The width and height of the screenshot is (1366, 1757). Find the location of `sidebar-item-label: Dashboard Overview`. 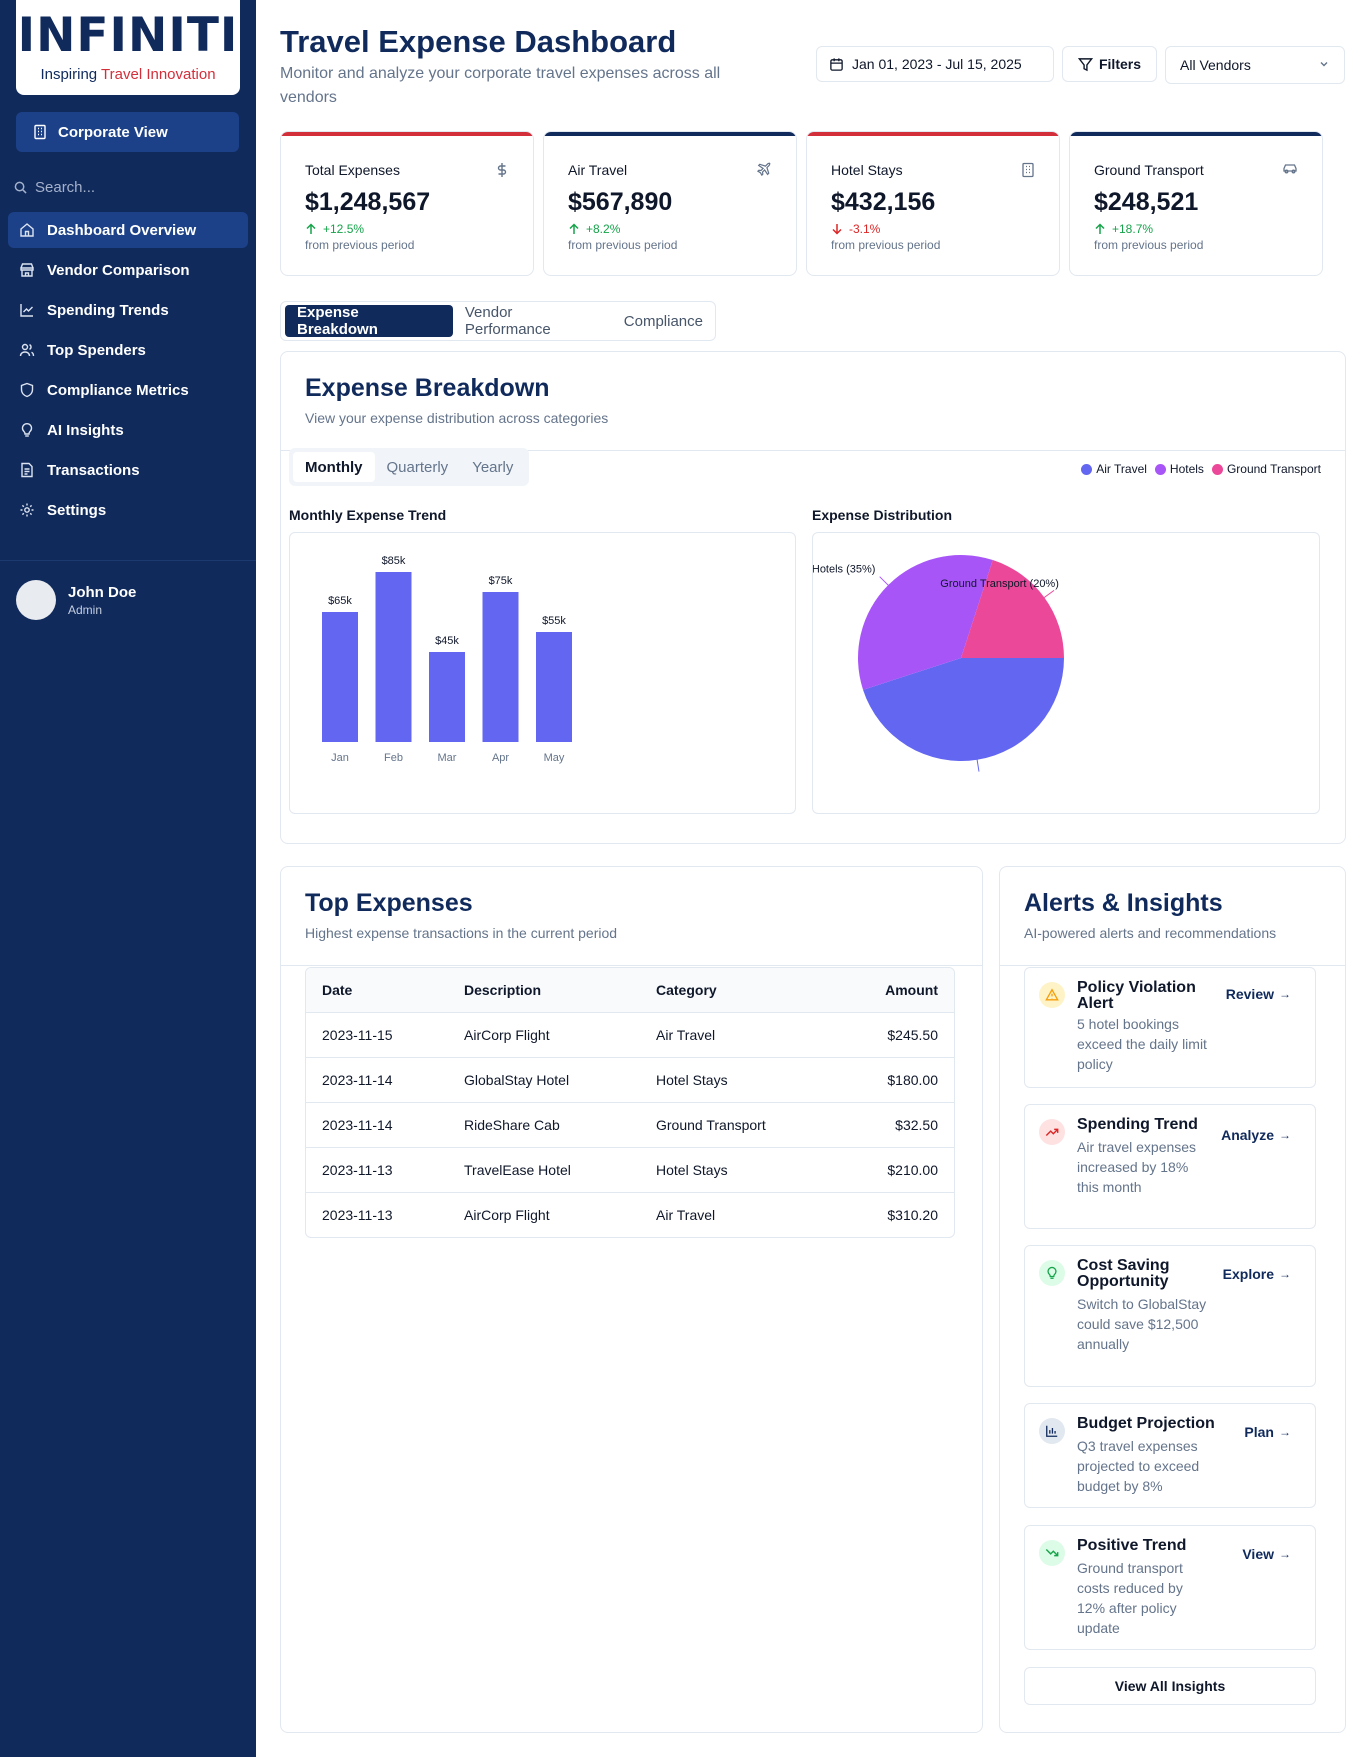

sidebar-item-label: Dashboard Overview is located at coordinates (122, 230).